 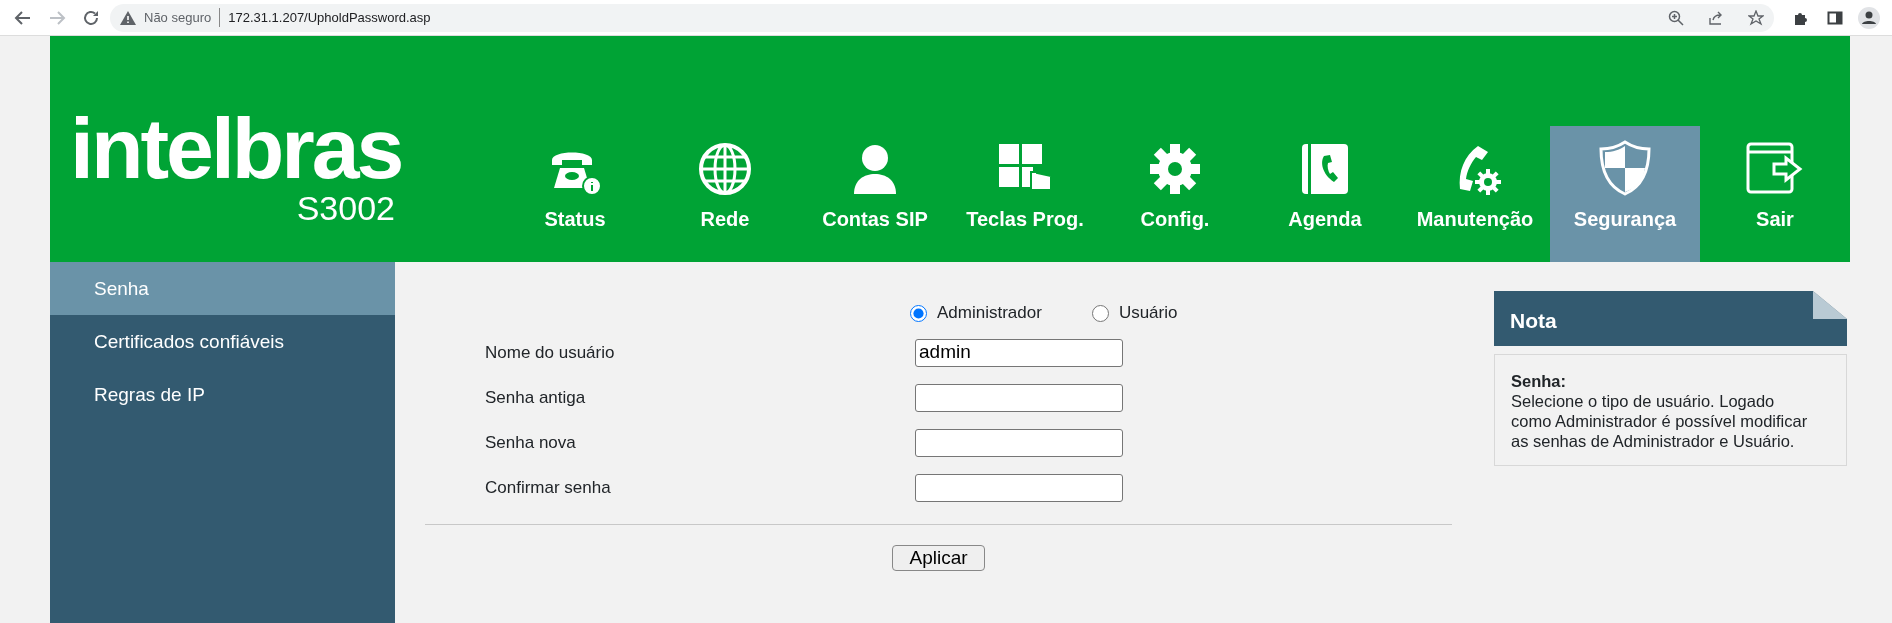 I want to click on nav-tab: Rede, so click(x=725, y=194).